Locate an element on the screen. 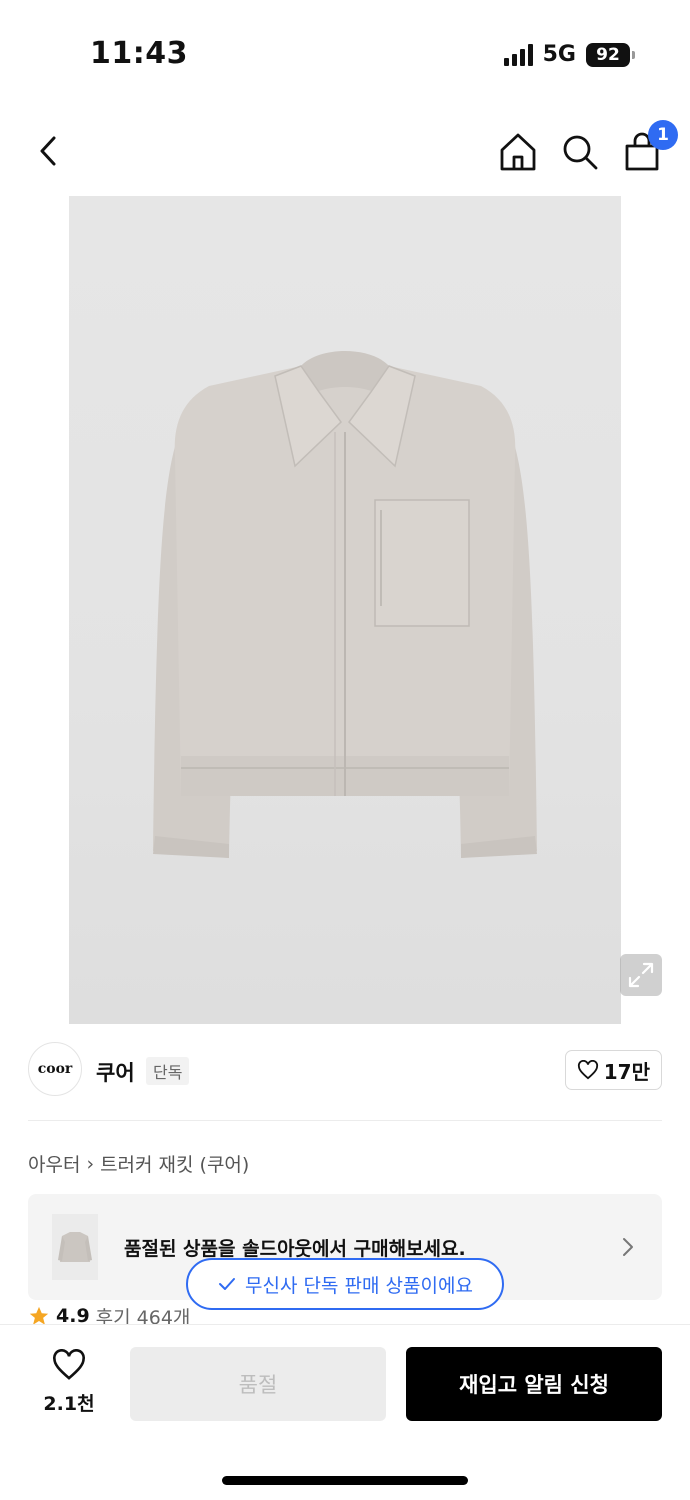 This screenshot has width=690, height=1500. wishlist-button: 2.1천 is located at coordinates (69, 1382).